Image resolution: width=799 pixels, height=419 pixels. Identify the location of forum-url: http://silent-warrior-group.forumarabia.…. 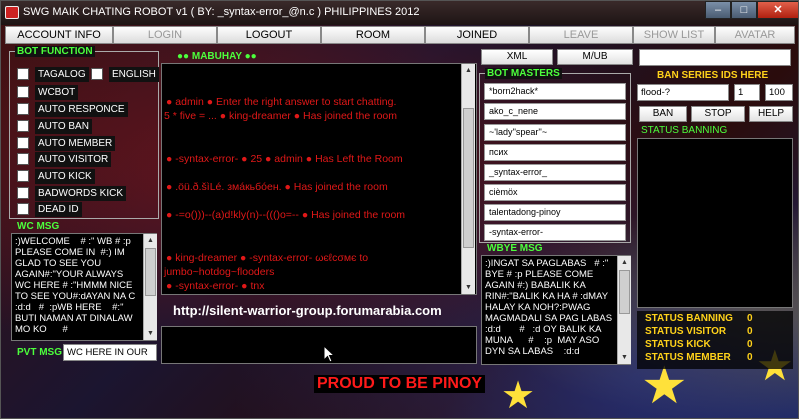
(307, 310).